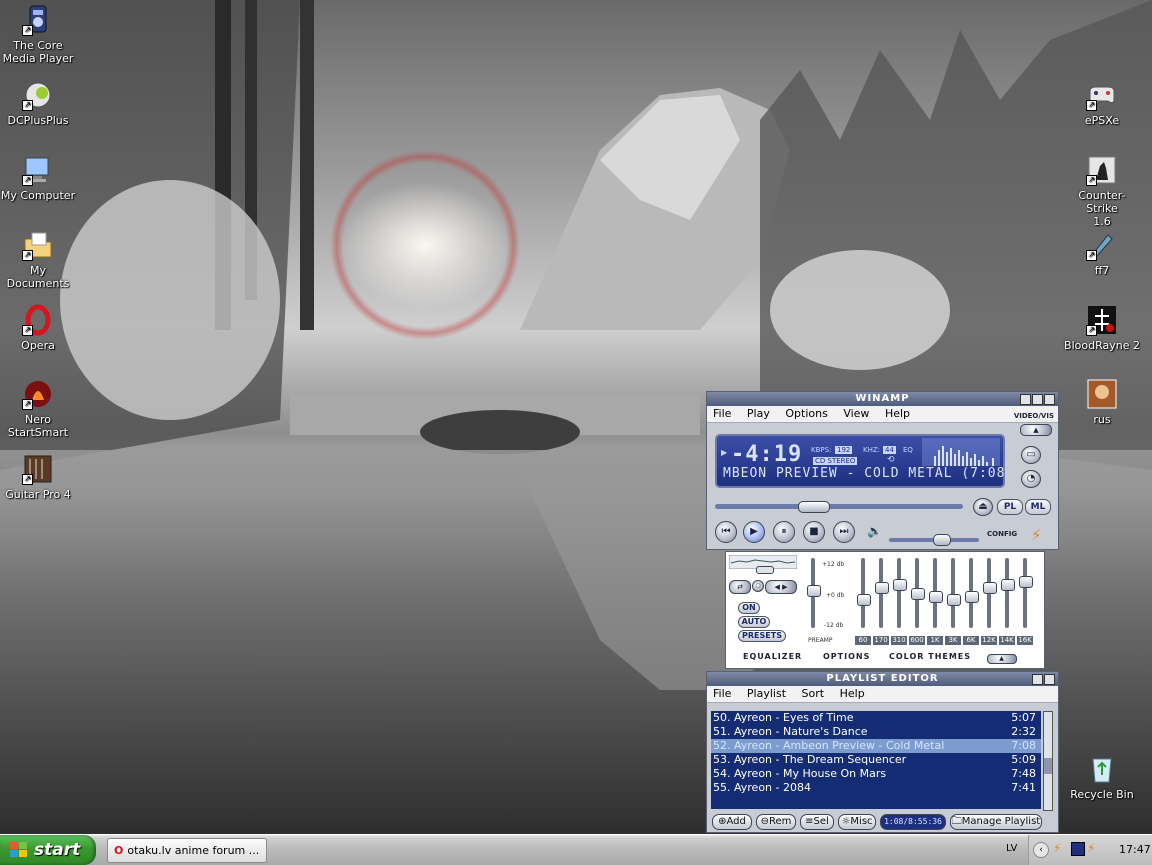  What do you see at coordinates (839, 507) in the screenshot?
I see `seek-bar` at bounding box center [839, 507].